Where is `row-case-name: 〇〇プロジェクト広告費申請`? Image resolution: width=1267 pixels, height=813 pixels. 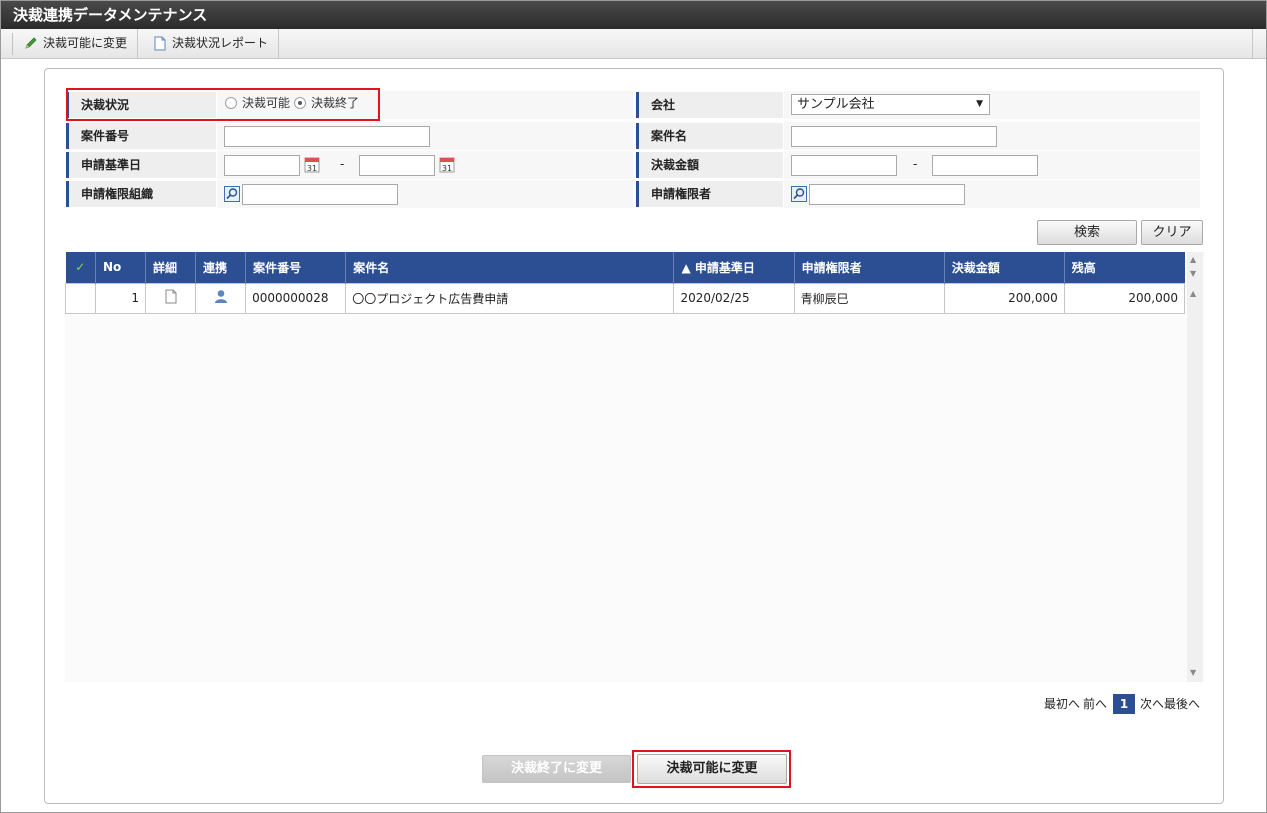 row-case-name: 〇〇プロジェクト広告費申請 is located at coordinates (510, 298).